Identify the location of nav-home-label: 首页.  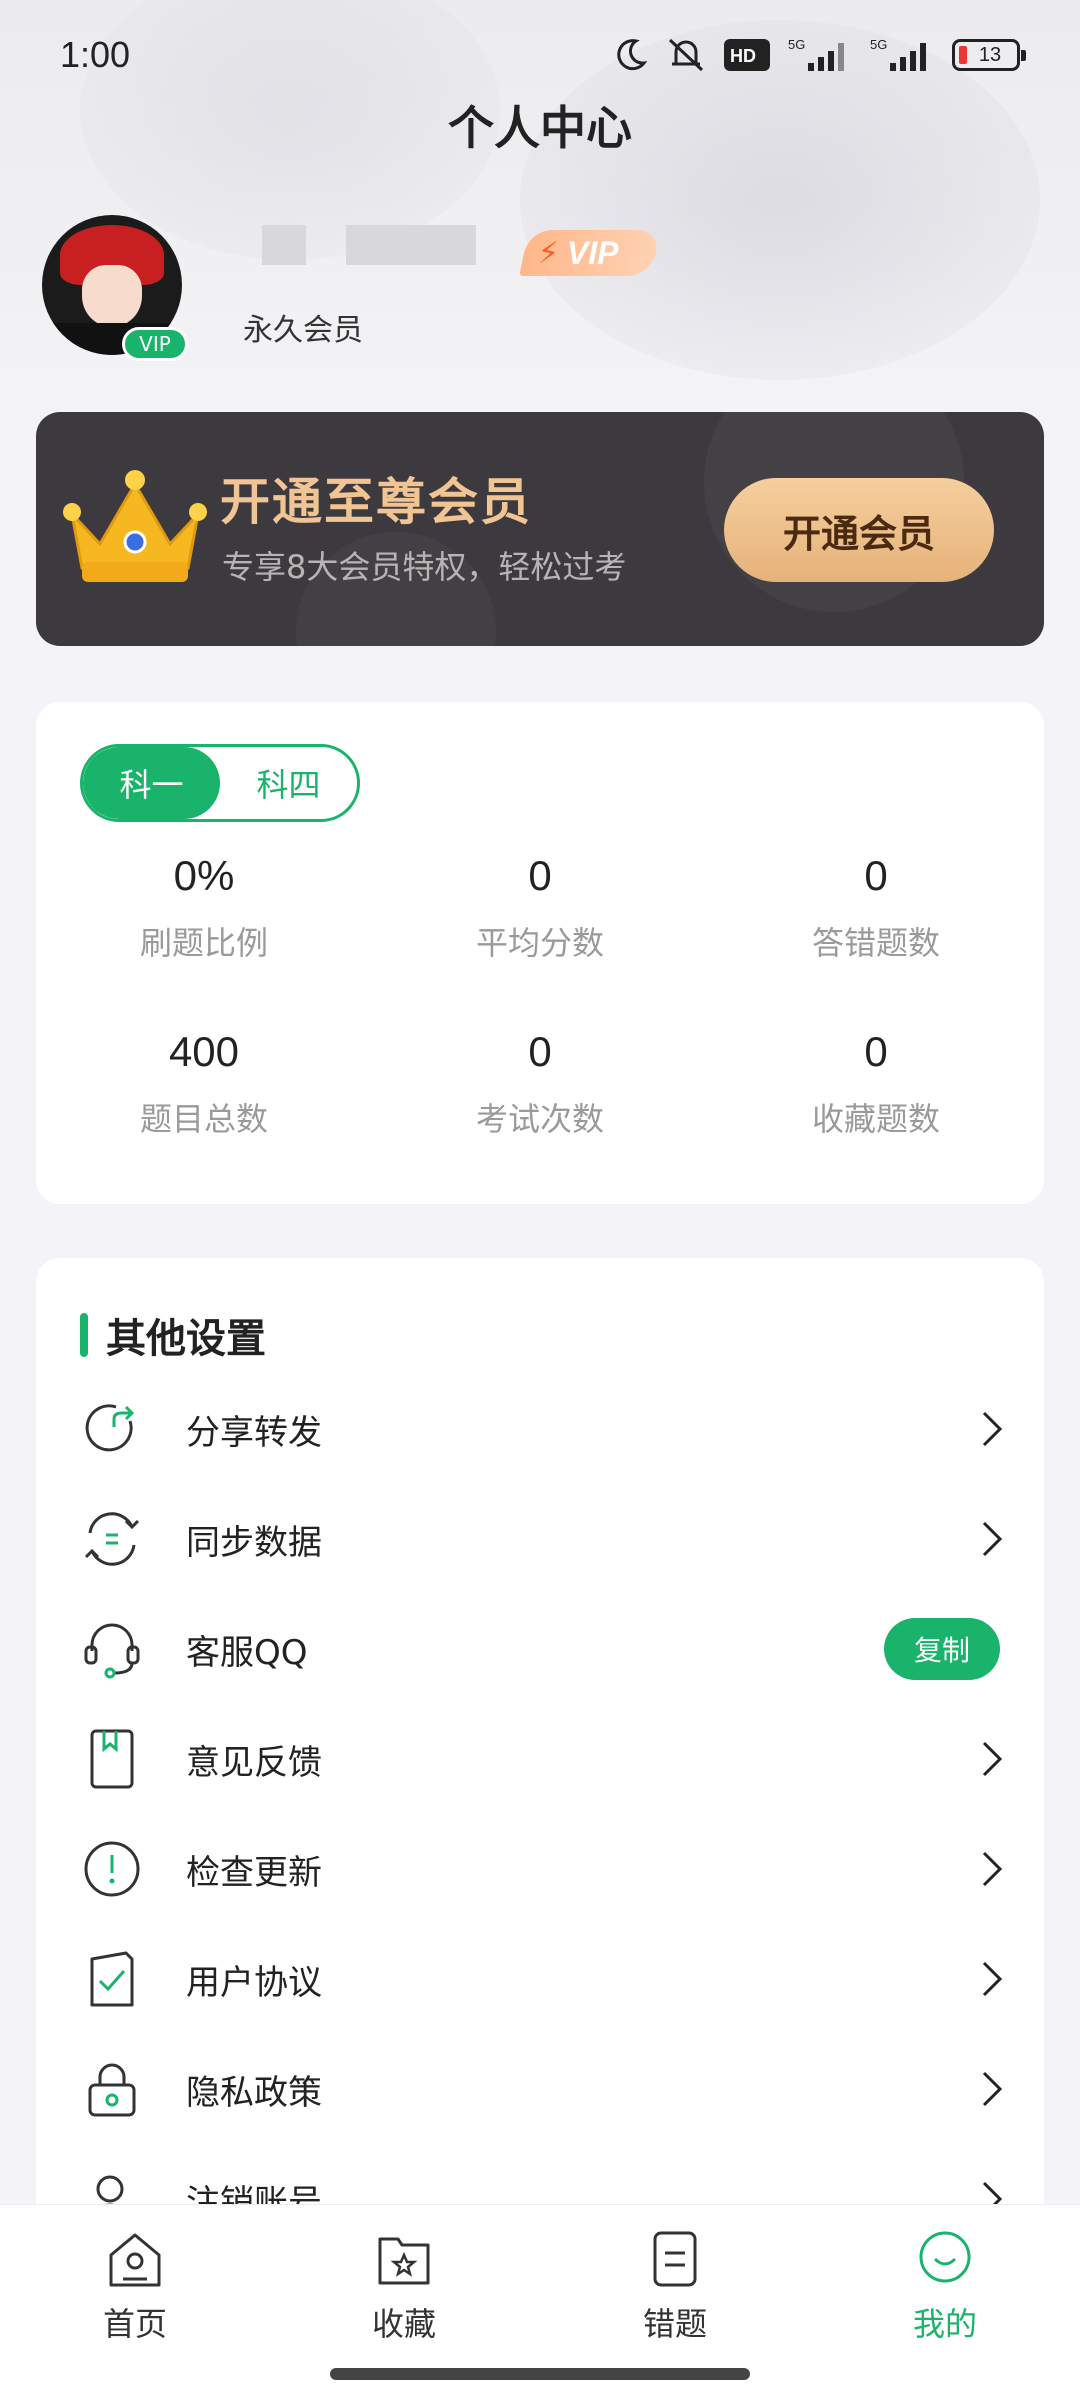
(134, 2324).